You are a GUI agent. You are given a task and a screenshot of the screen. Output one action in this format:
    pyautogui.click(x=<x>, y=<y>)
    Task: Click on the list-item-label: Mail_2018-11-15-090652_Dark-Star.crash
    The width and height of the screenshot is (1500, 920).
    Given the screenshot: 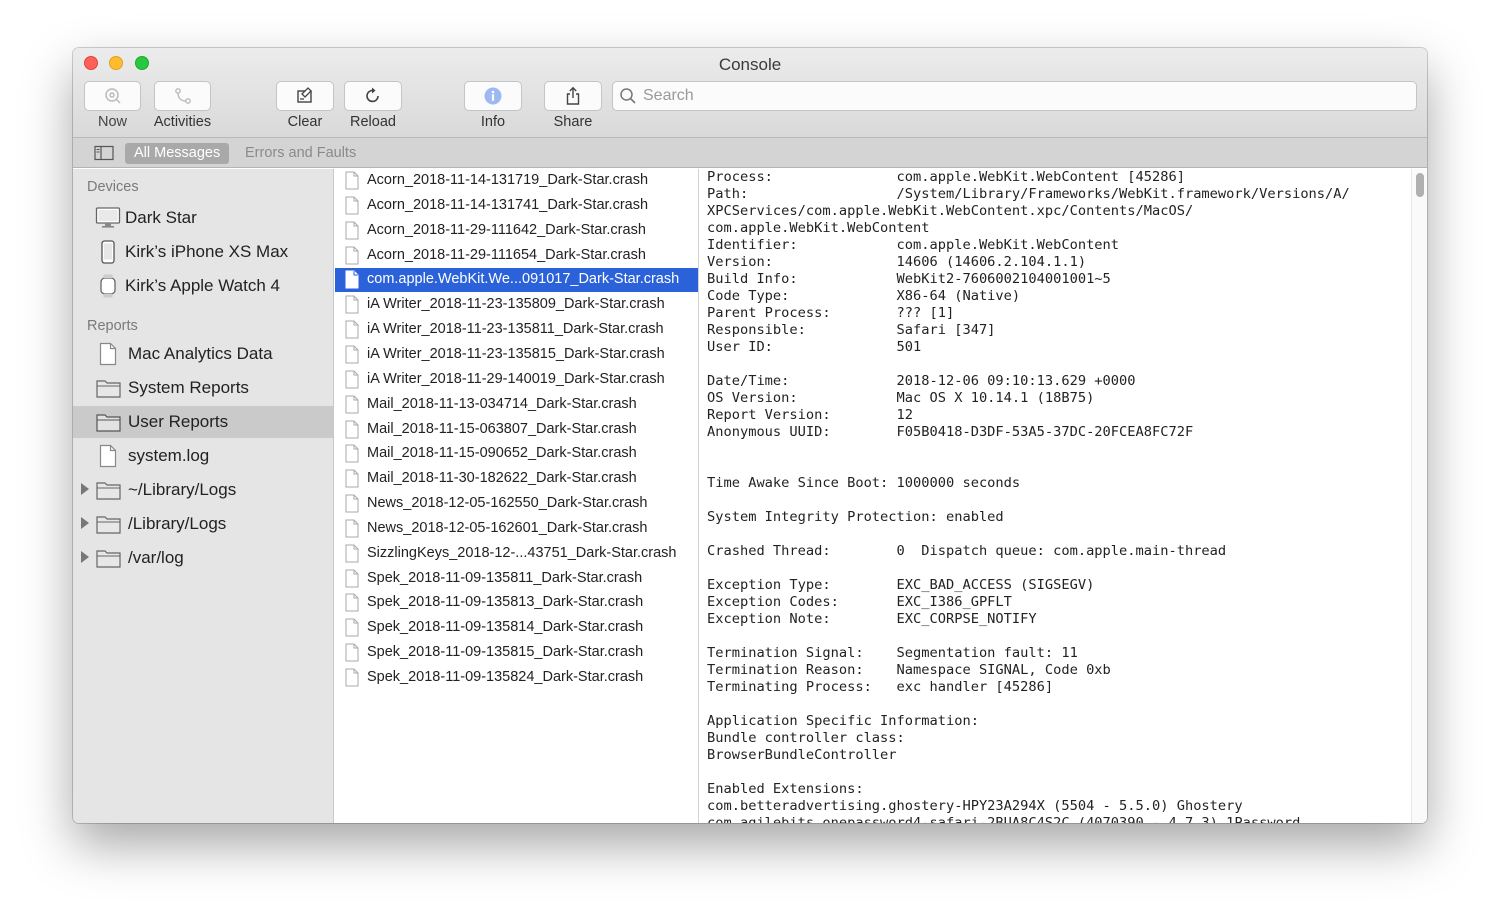 What is the action you would take?
    pyautogui.click(x=502, y=453)
    